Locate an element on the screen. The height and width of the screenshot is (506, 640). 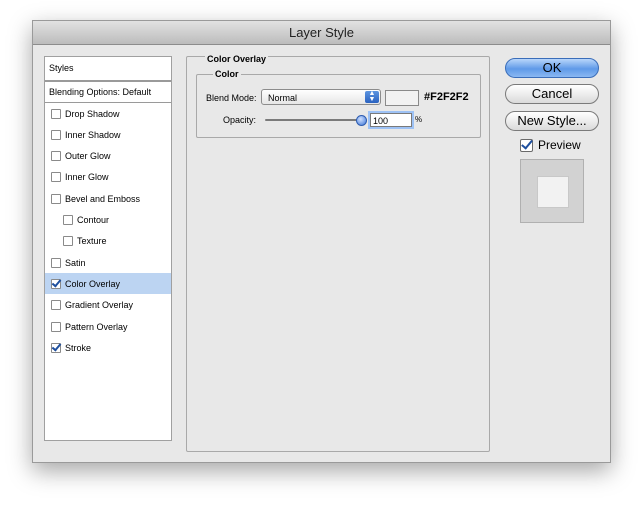
blending-options-item: Blending Options: Default is located at coordinates (108, 92).